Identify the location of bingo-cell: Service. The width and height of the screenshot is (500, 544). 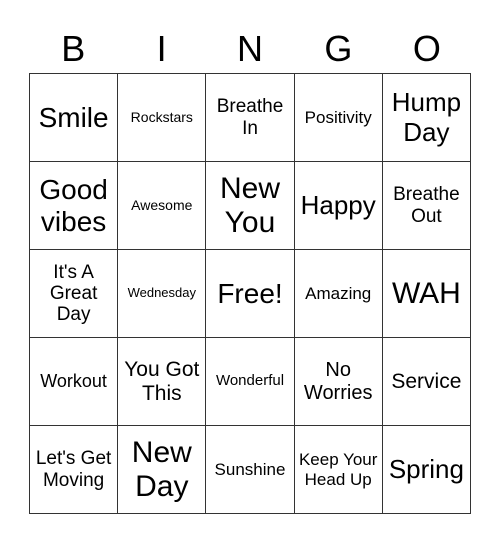
(426, 382).